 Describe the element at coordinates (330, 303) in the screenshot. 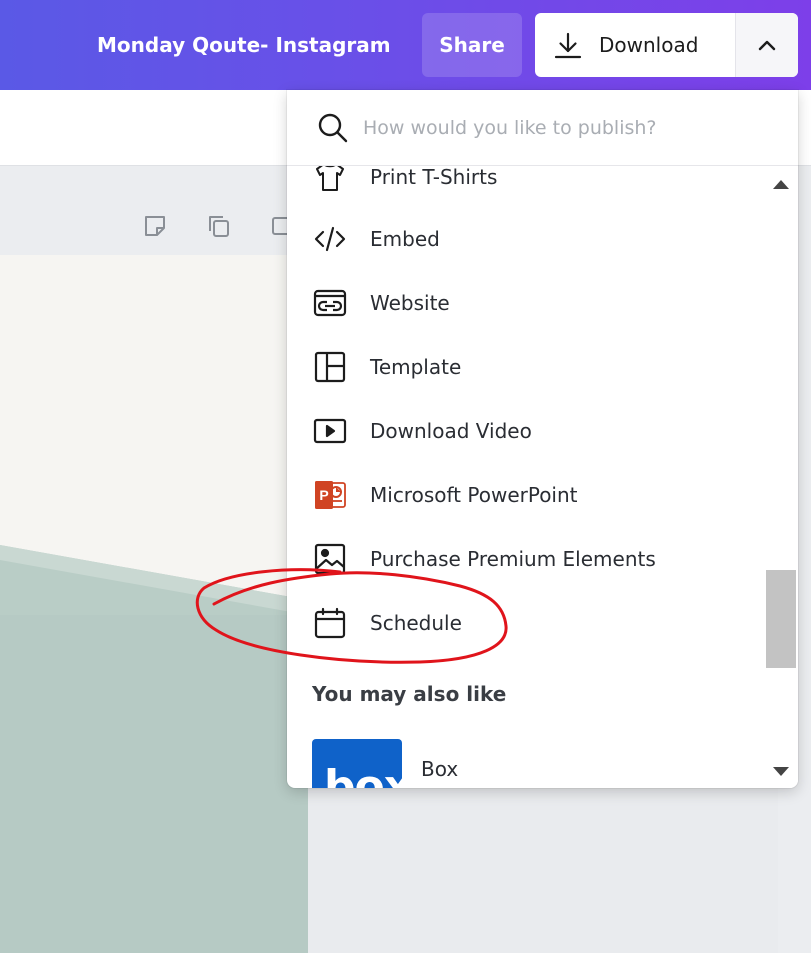

I see `website-icon` at that location.